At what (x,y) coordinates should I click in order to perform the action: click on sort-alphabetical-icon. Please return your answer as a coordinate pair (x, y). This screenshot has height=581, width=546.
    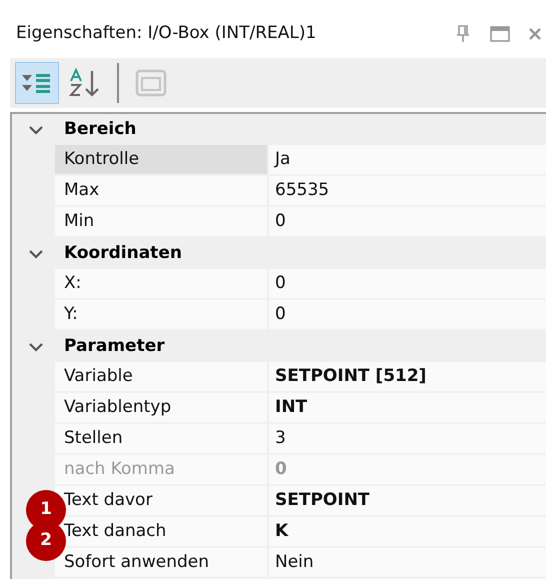
    Looking at the image, I should click on (85, 83).